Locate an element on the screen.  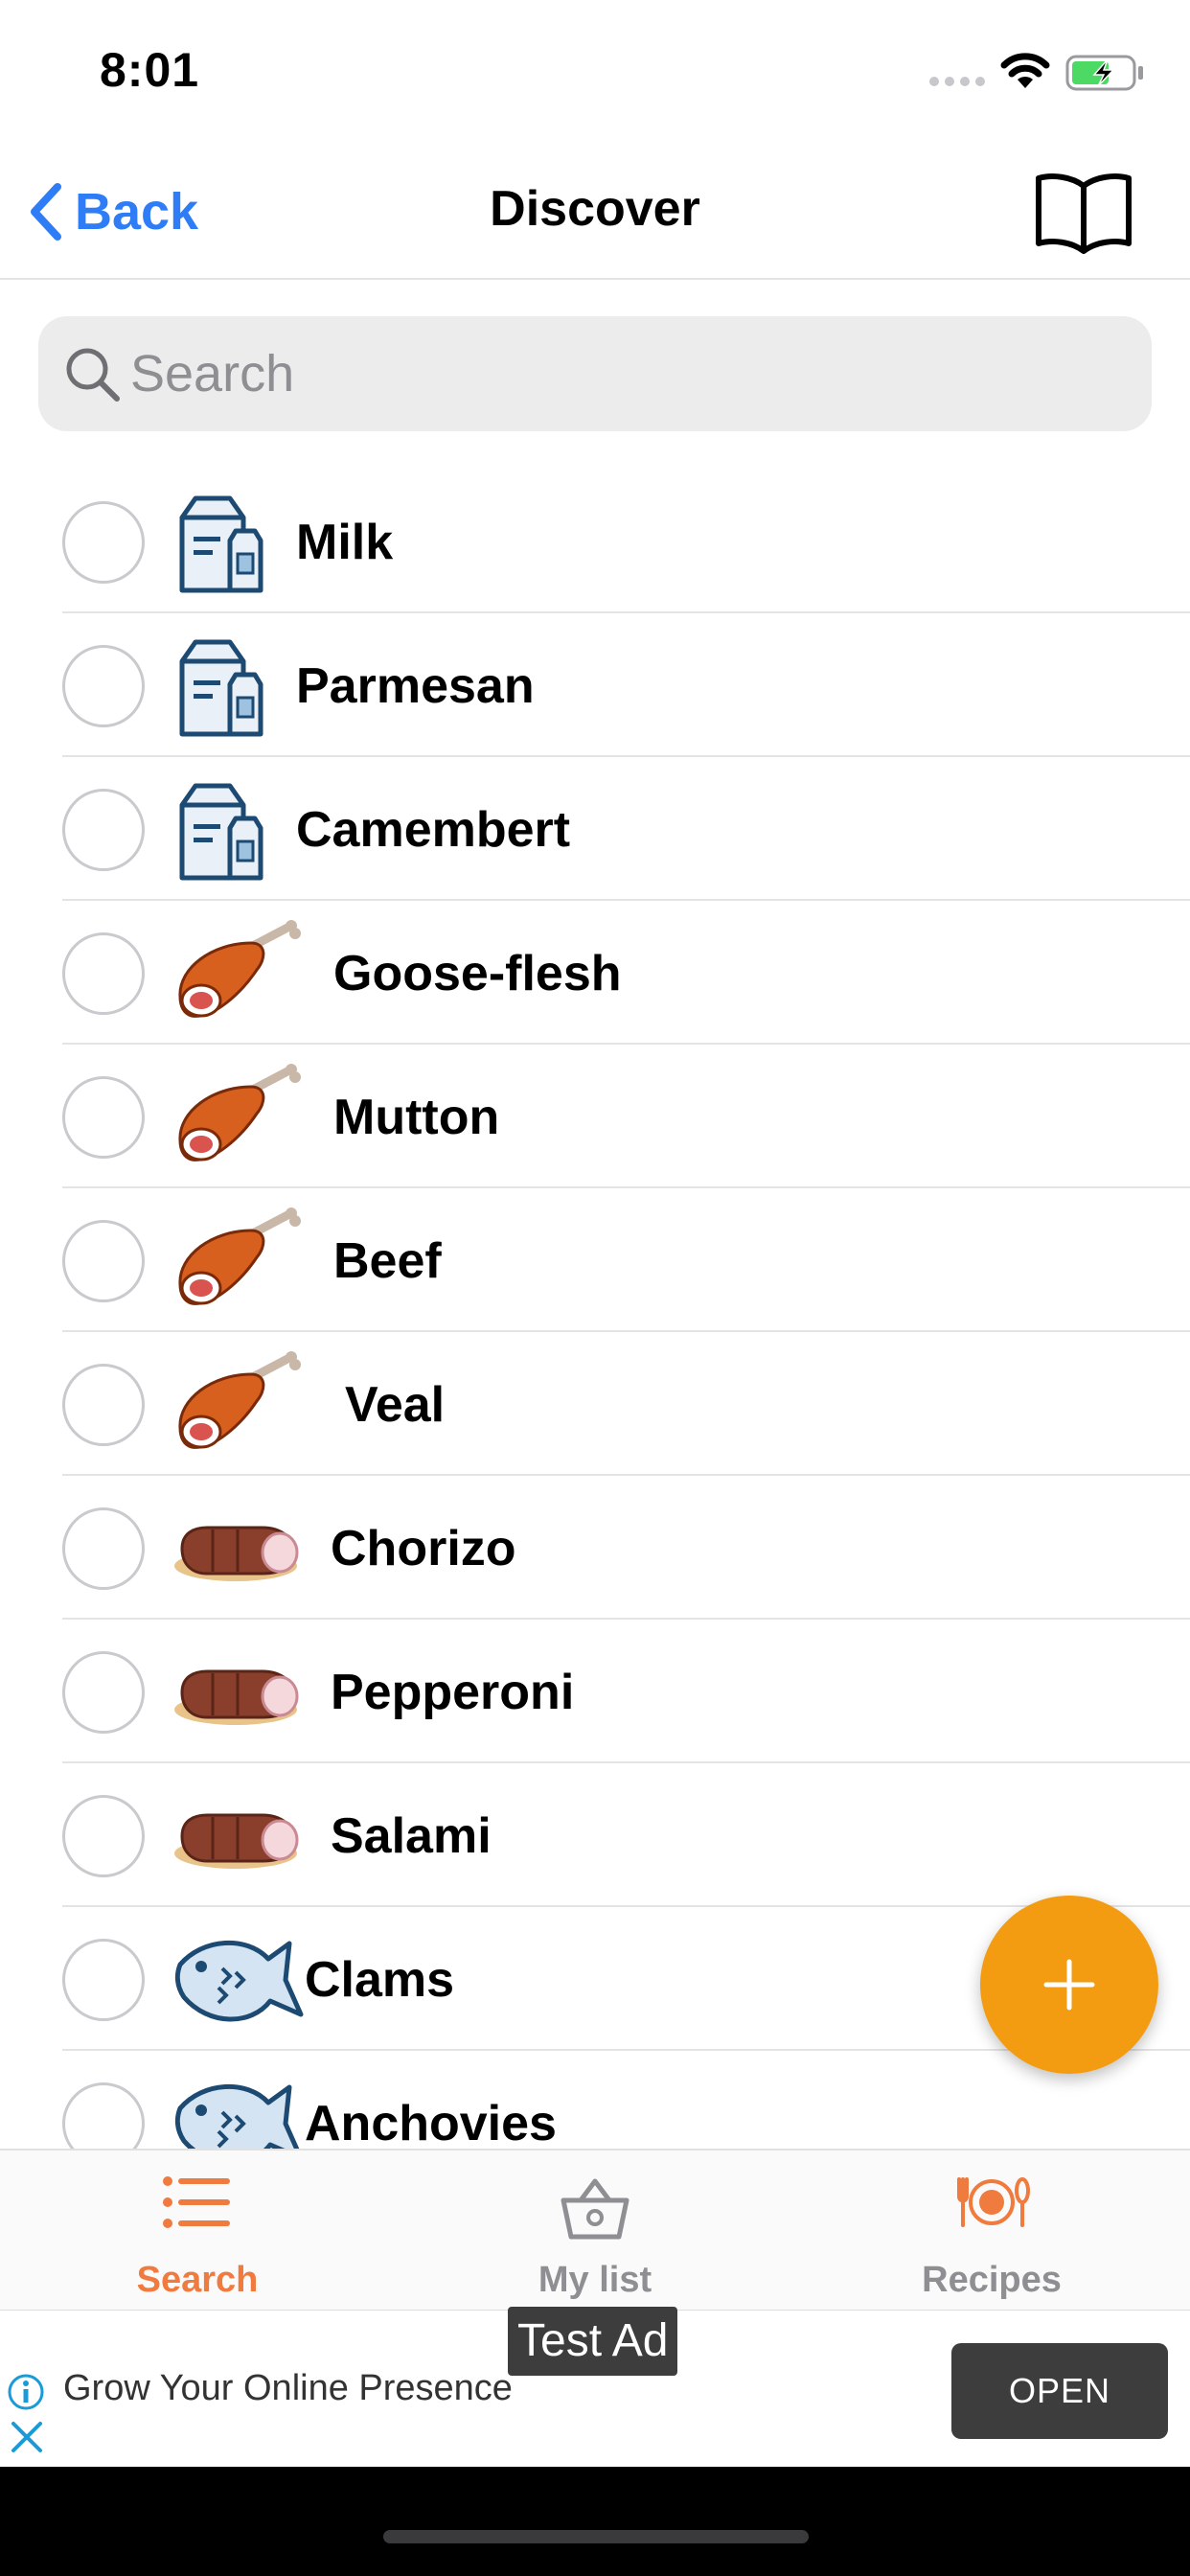
list-item: Anchovies is located at coordinates (595, 2100).